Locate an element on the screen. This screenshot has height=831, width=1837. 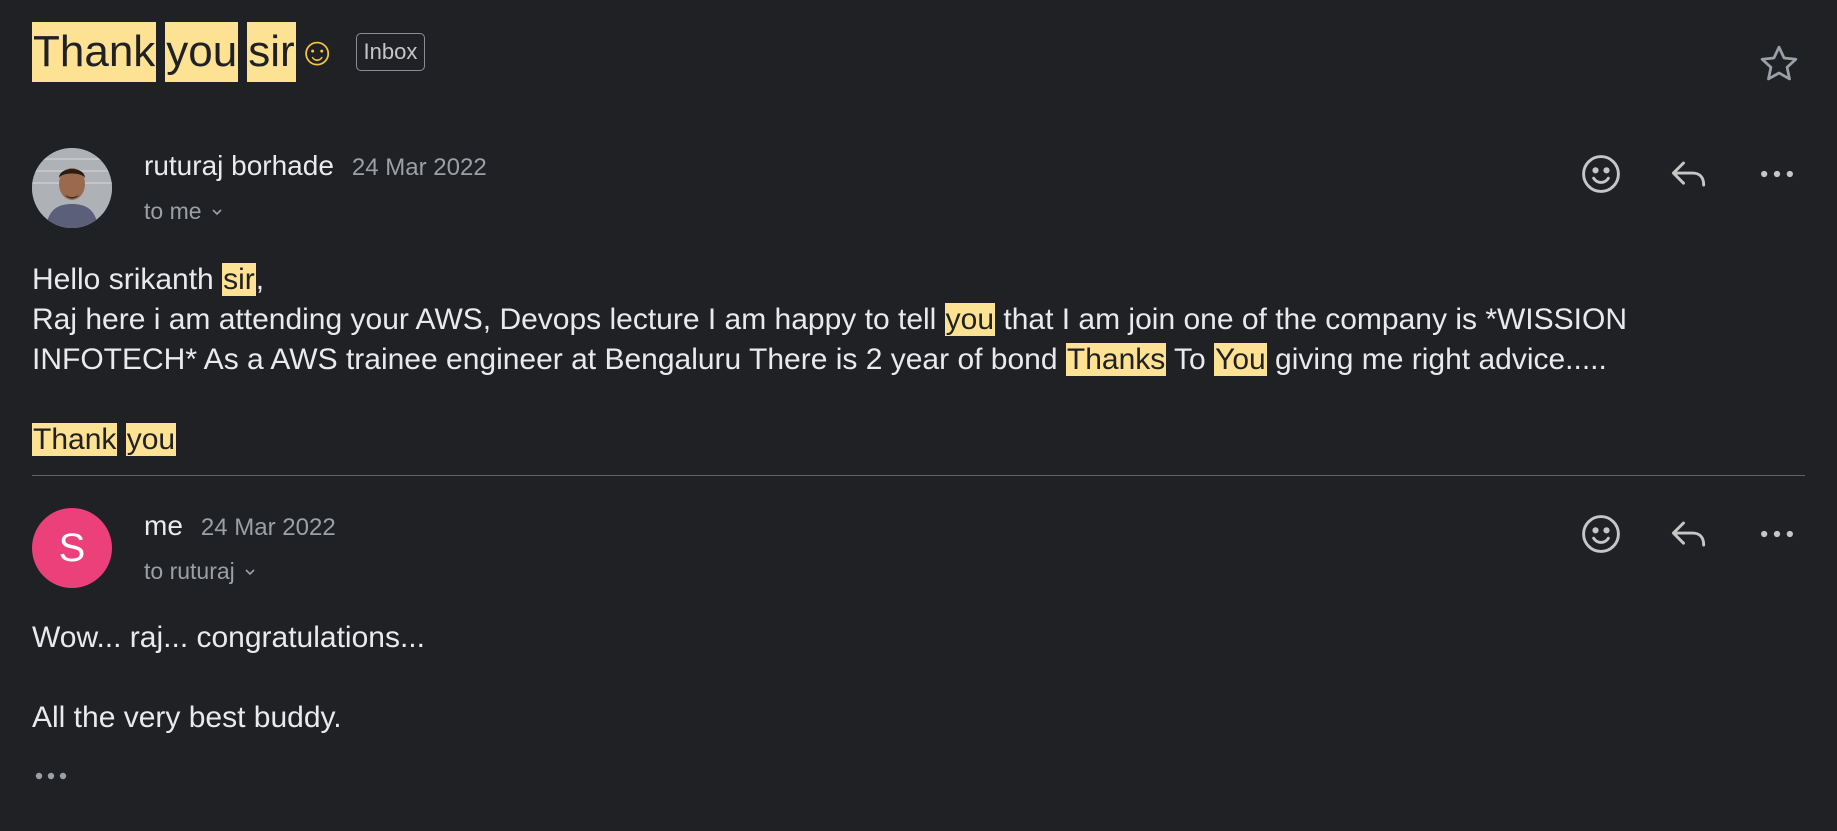
search-highlight: Thanks is located at coordinates (1116, 359).